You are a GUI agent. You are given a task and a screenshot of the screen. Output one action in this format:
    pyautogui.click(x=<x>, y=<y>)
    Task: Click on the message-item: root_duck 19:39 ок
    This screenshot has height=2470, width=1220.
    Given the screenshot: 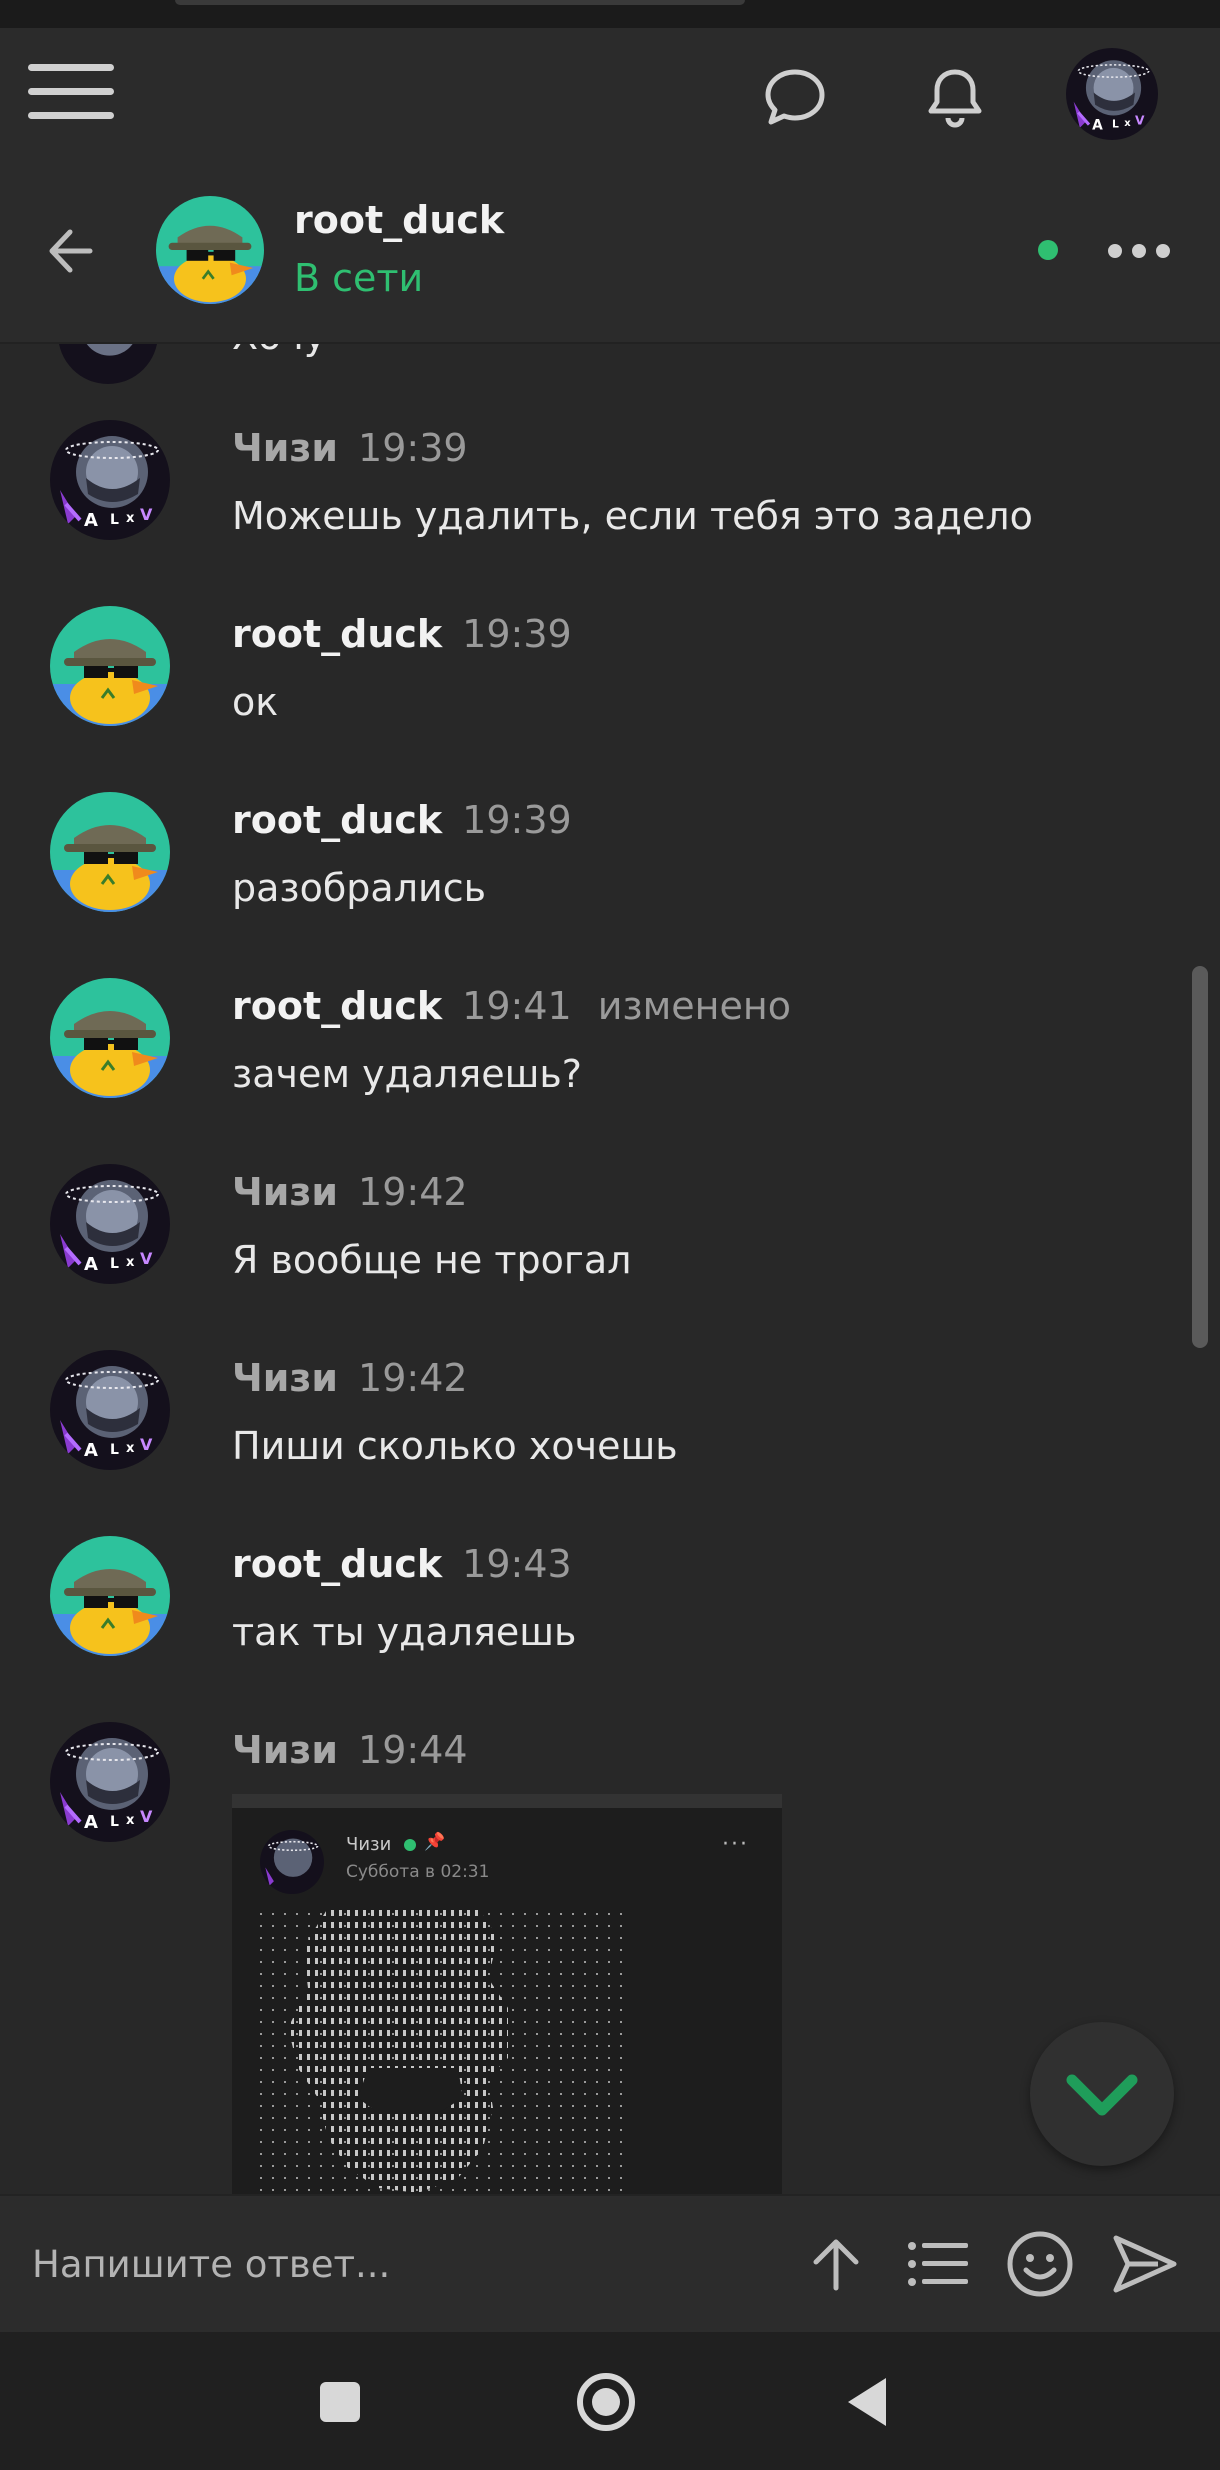 What is the action you would take?
    pyautogui.click(x=595, y=628)
    